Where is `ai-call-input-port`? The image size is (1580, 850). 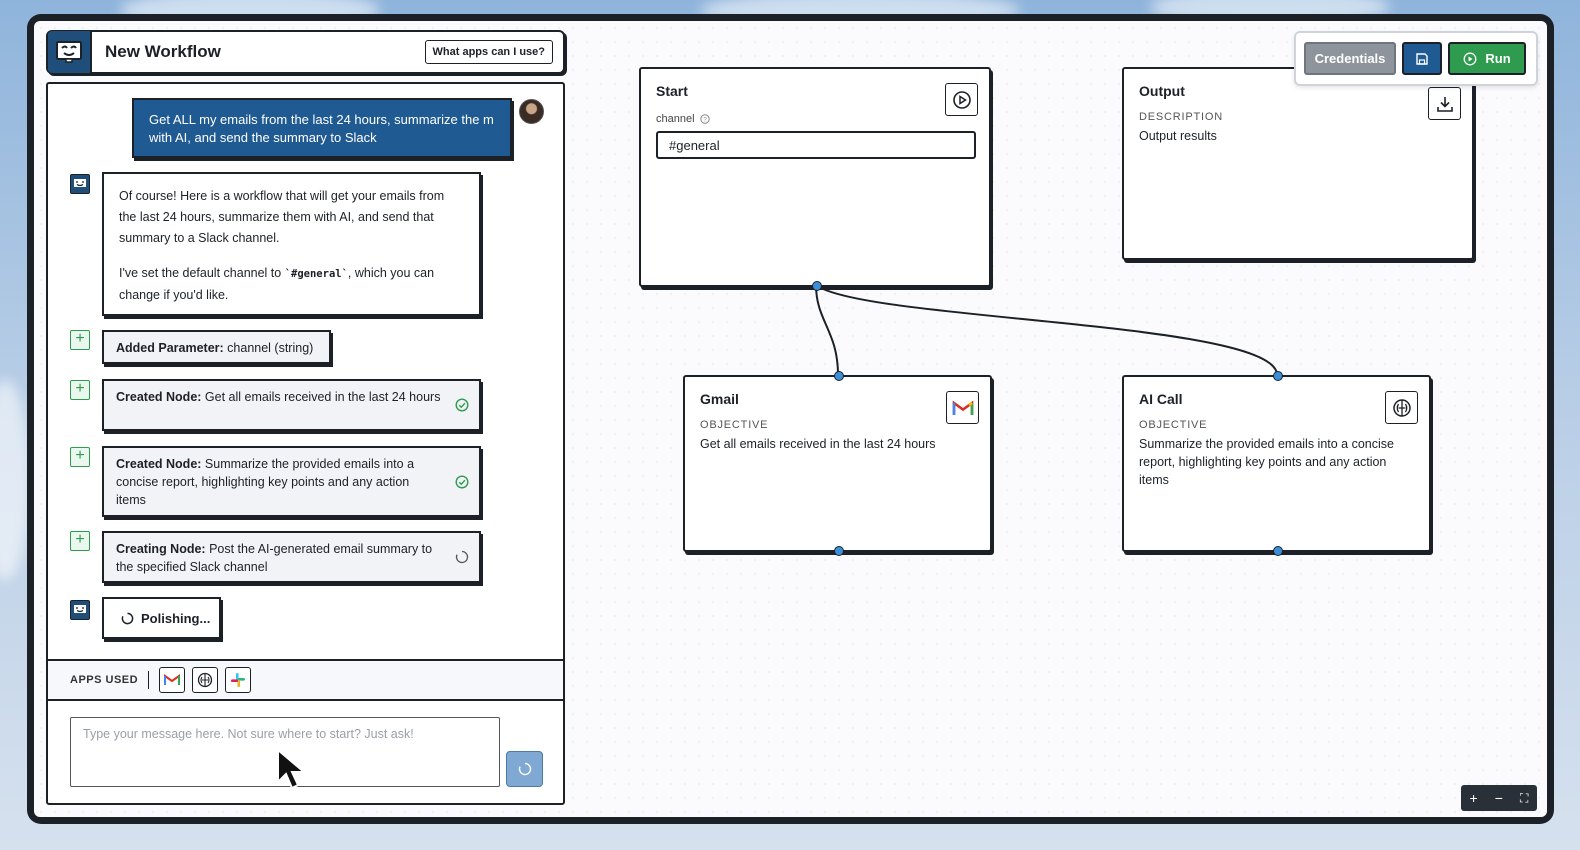
ai-call-input-port is located at coordinates (1278, 376).